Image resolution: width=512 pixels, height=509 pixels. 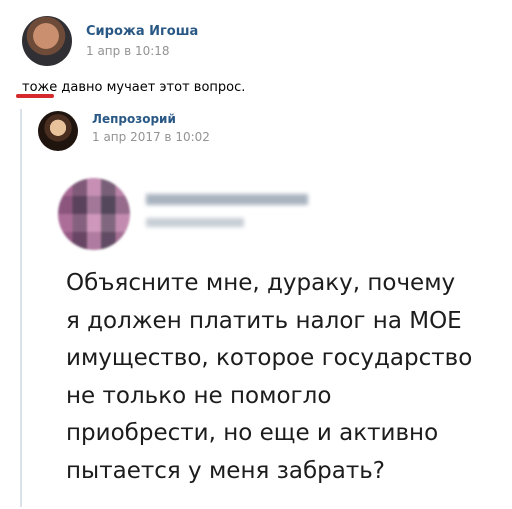 What do you see at coordinates (142, 51) in the screenshot?
I see `post-date-link: 1 апр в 10:18` at bounding box center [142, 51].